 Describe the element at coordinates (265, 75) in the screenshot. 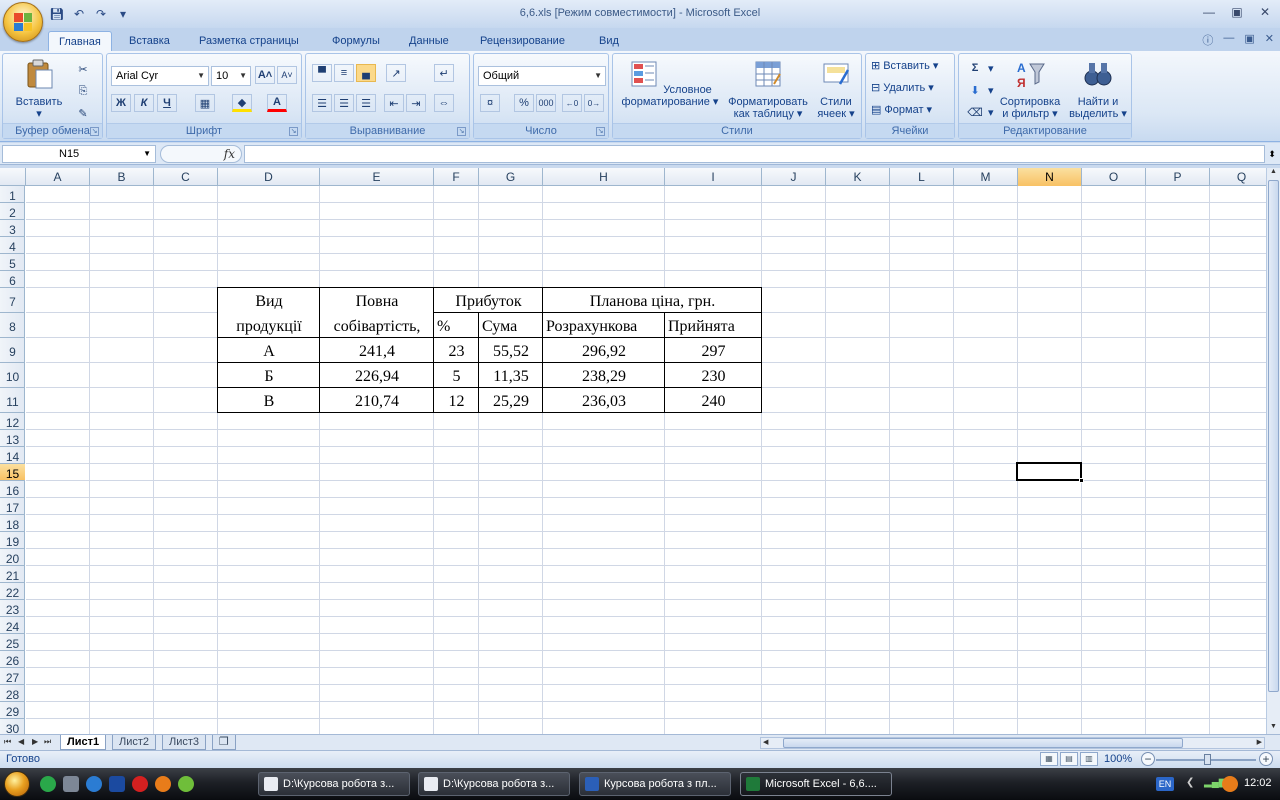

I see `grow-font-button: A˄` at that location.